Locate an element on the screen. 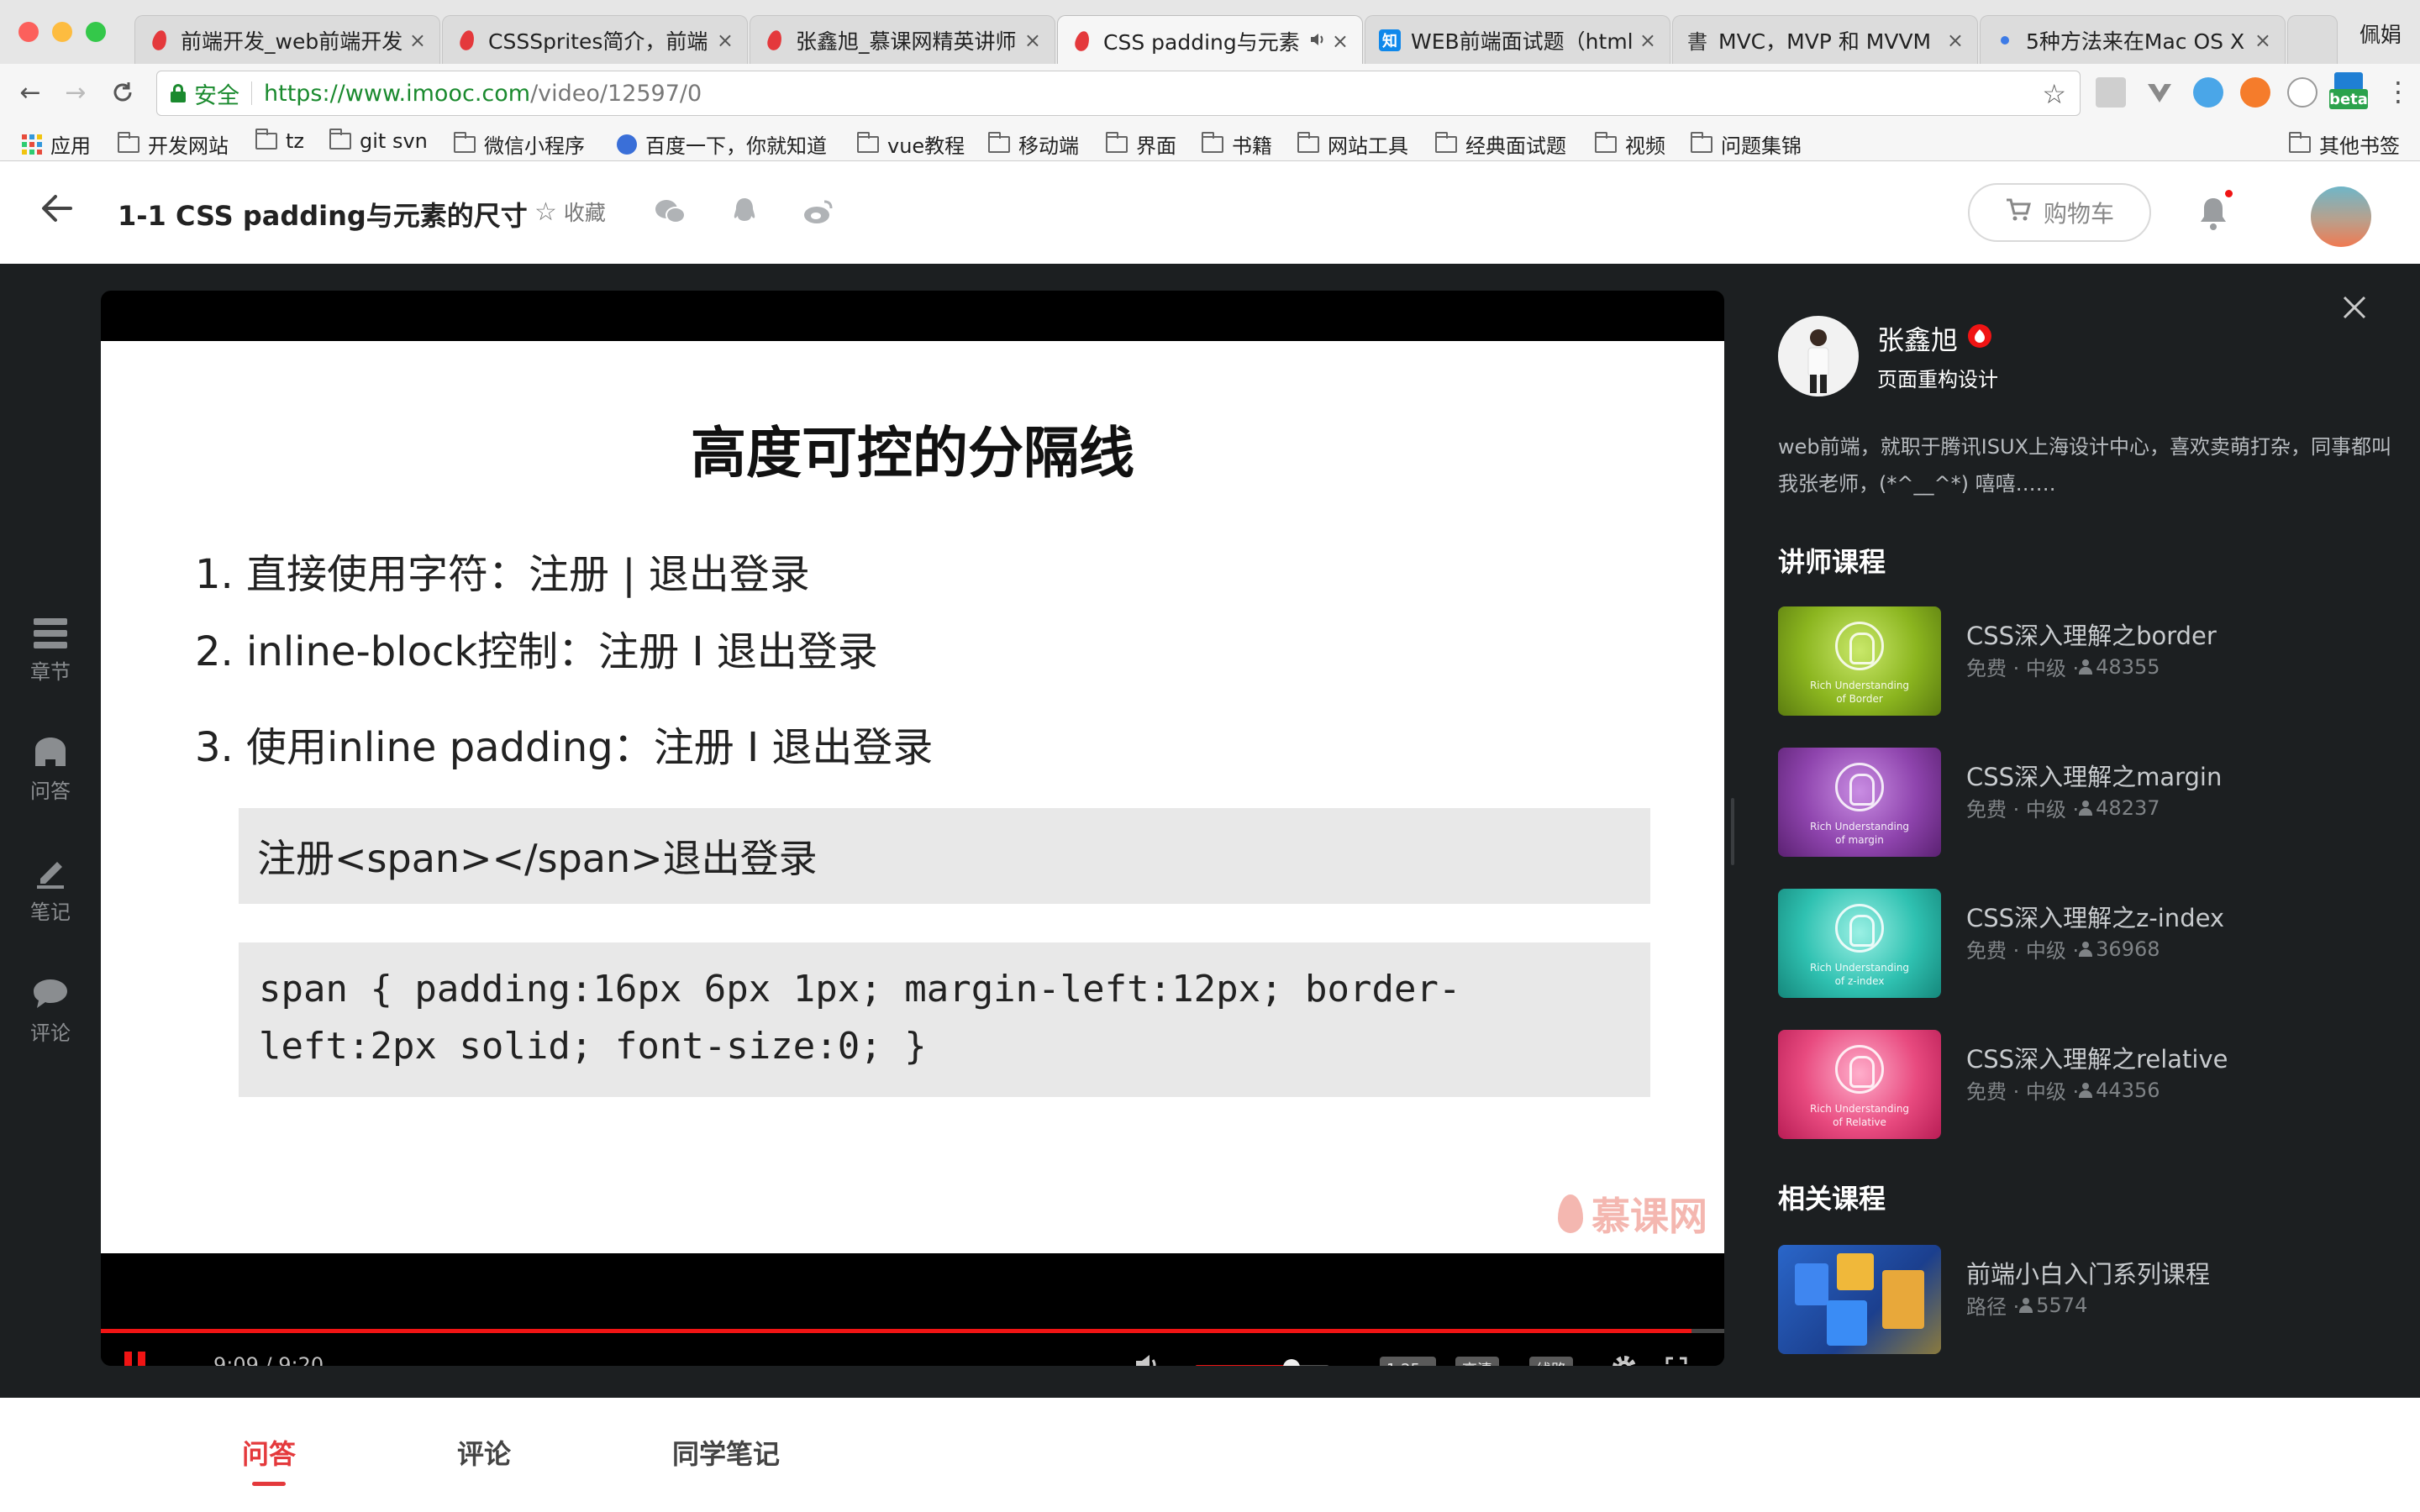  course-name: 前端小白入门系列课程 is located at coordinates (2088, 1272).